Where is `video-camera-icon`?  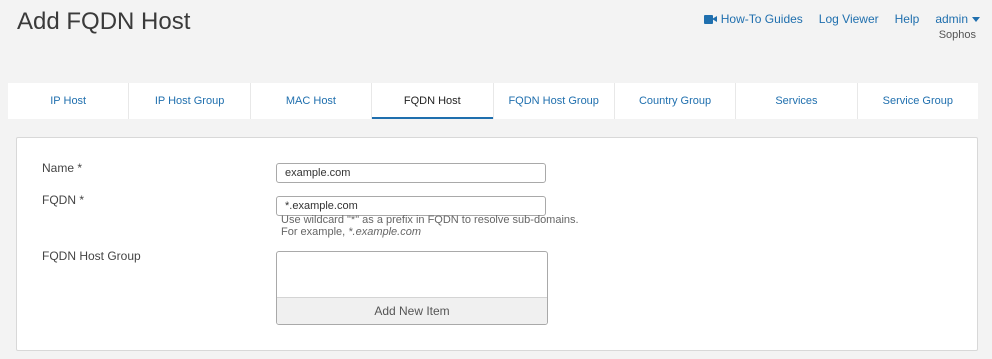 video-camera-icon is located at coordinates (710, 19).